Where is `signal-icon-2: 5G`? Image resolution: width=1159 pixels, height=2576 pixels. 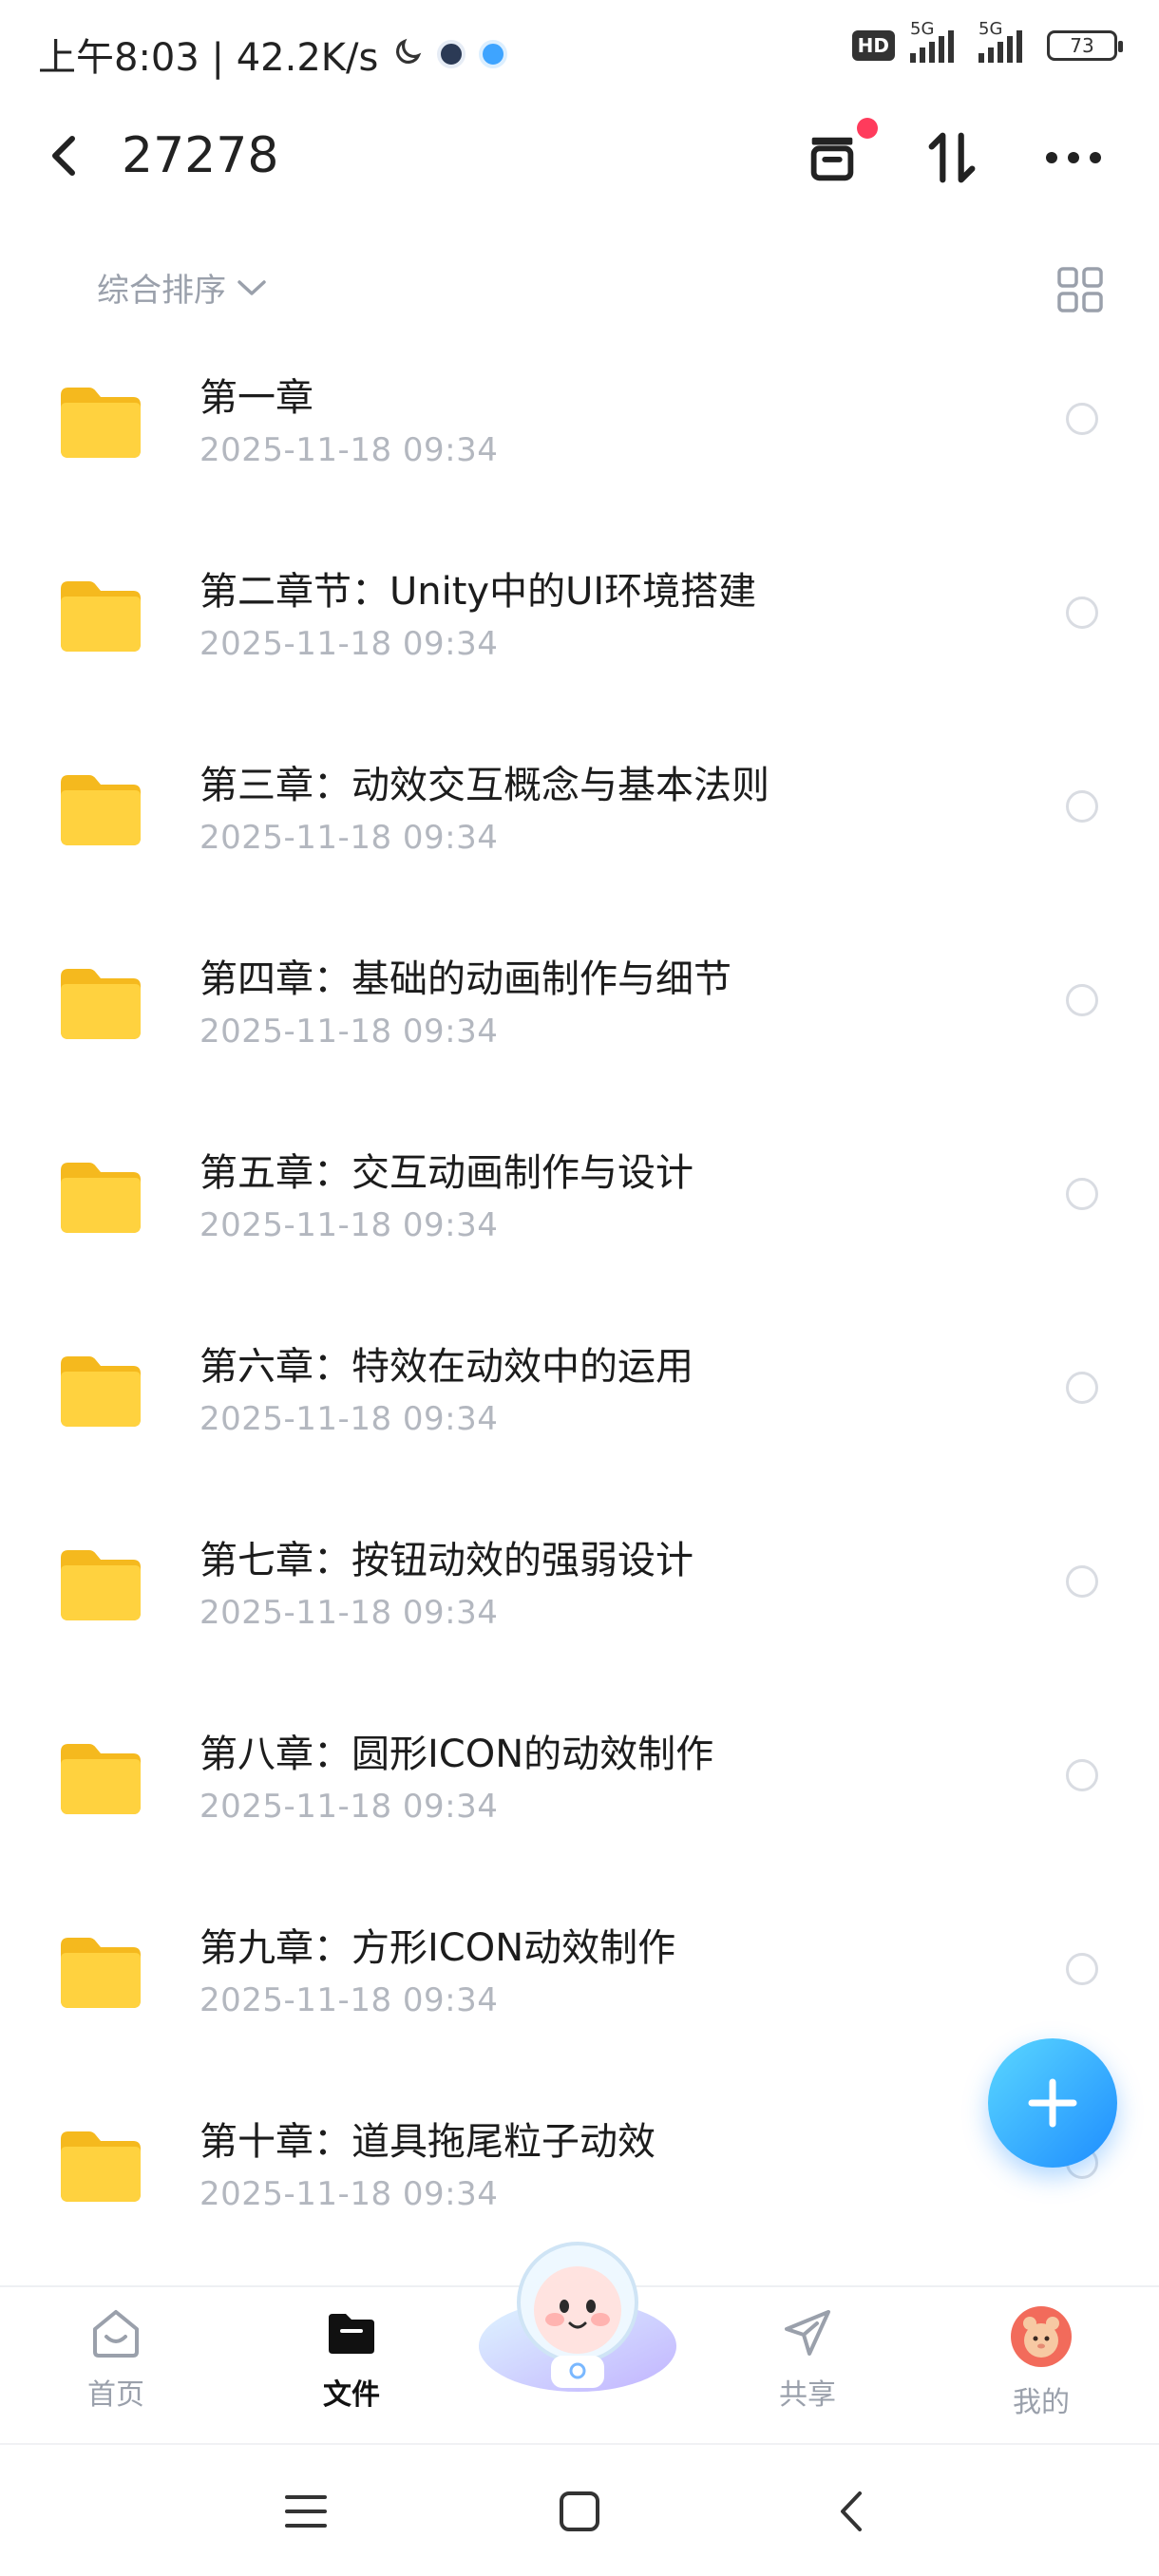 signal-icon-2: 5G is located at coordinates (1005, 41).